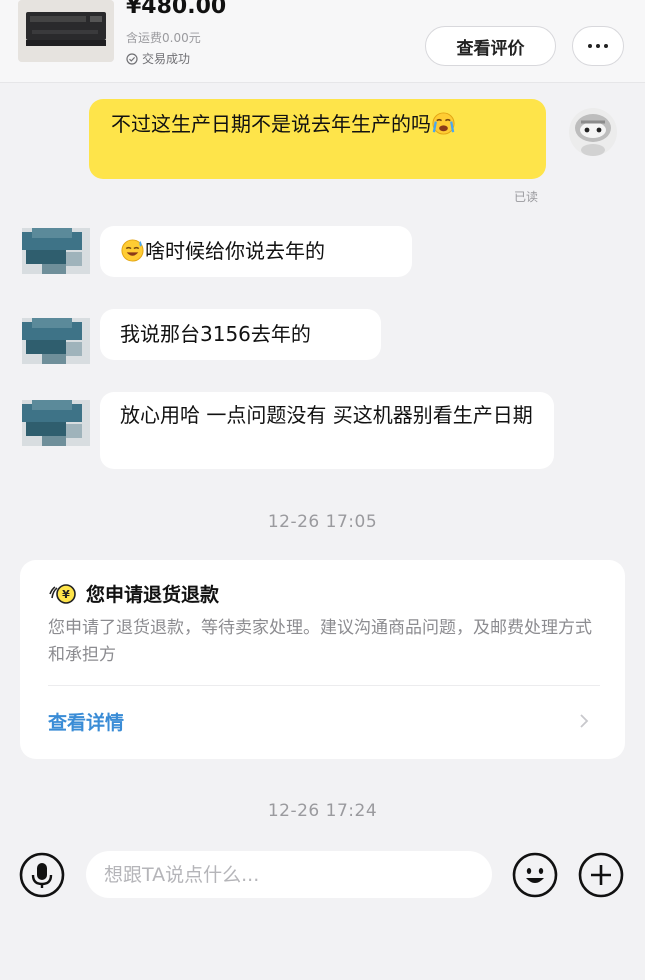 Image resolution: width=645 pixels, height=980 pixels. I want to click on message-text: 不过这生产日期不是说去年生产的吗, so click(271, 124).